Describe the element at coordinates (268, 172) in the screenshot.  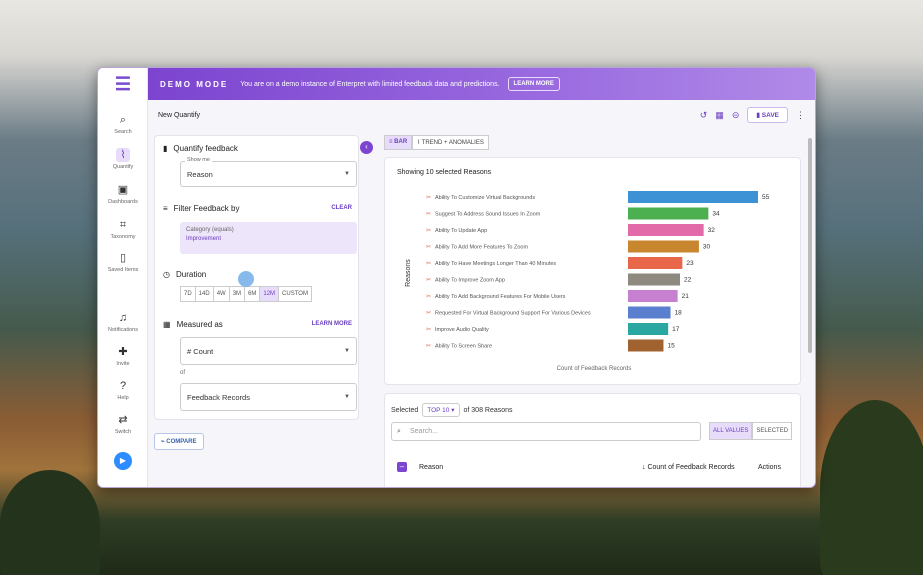
I see `show-me-select: Show me Reason ▼` at that location.